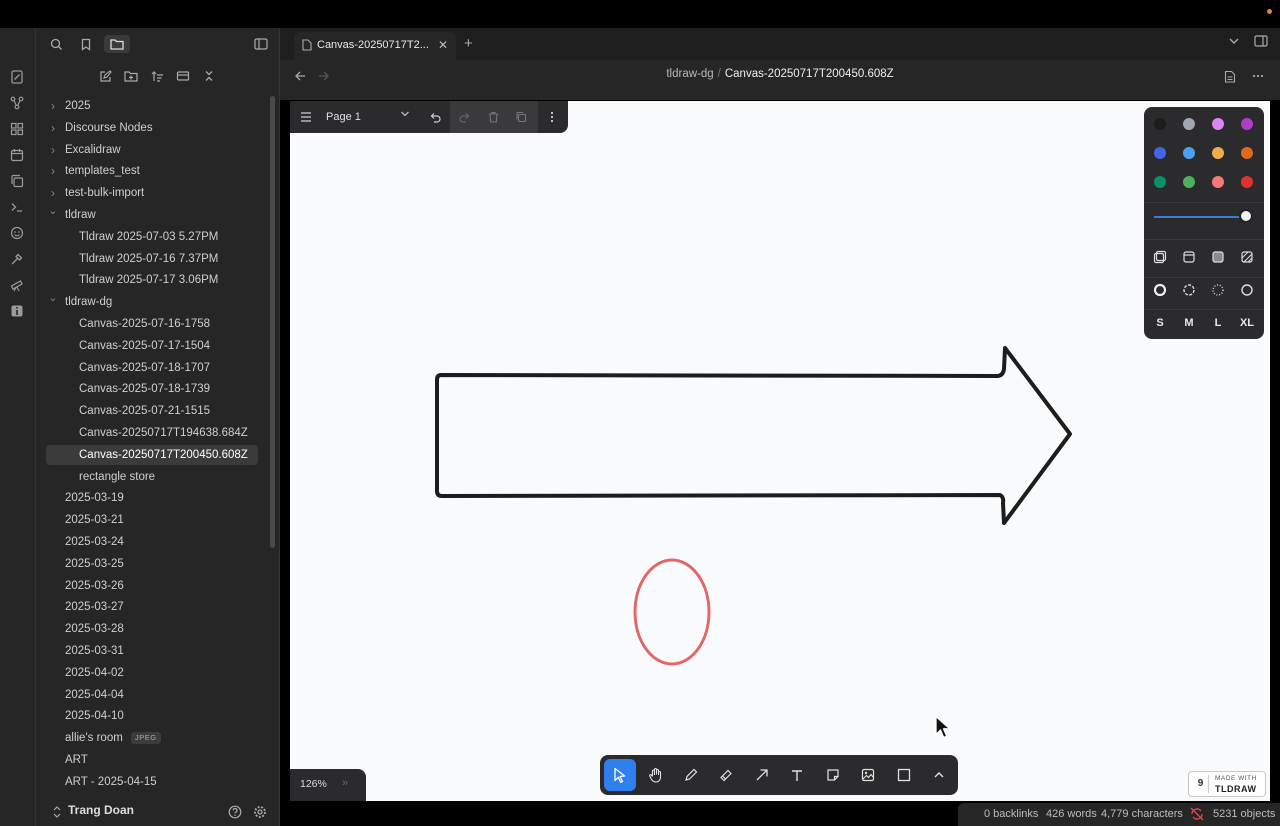 Image resolution: width=1280 pixels, height=826 pixels. Describe the element at coordinates (1160, 257) in the screenshot. I see `fill-none-icon` at that location.